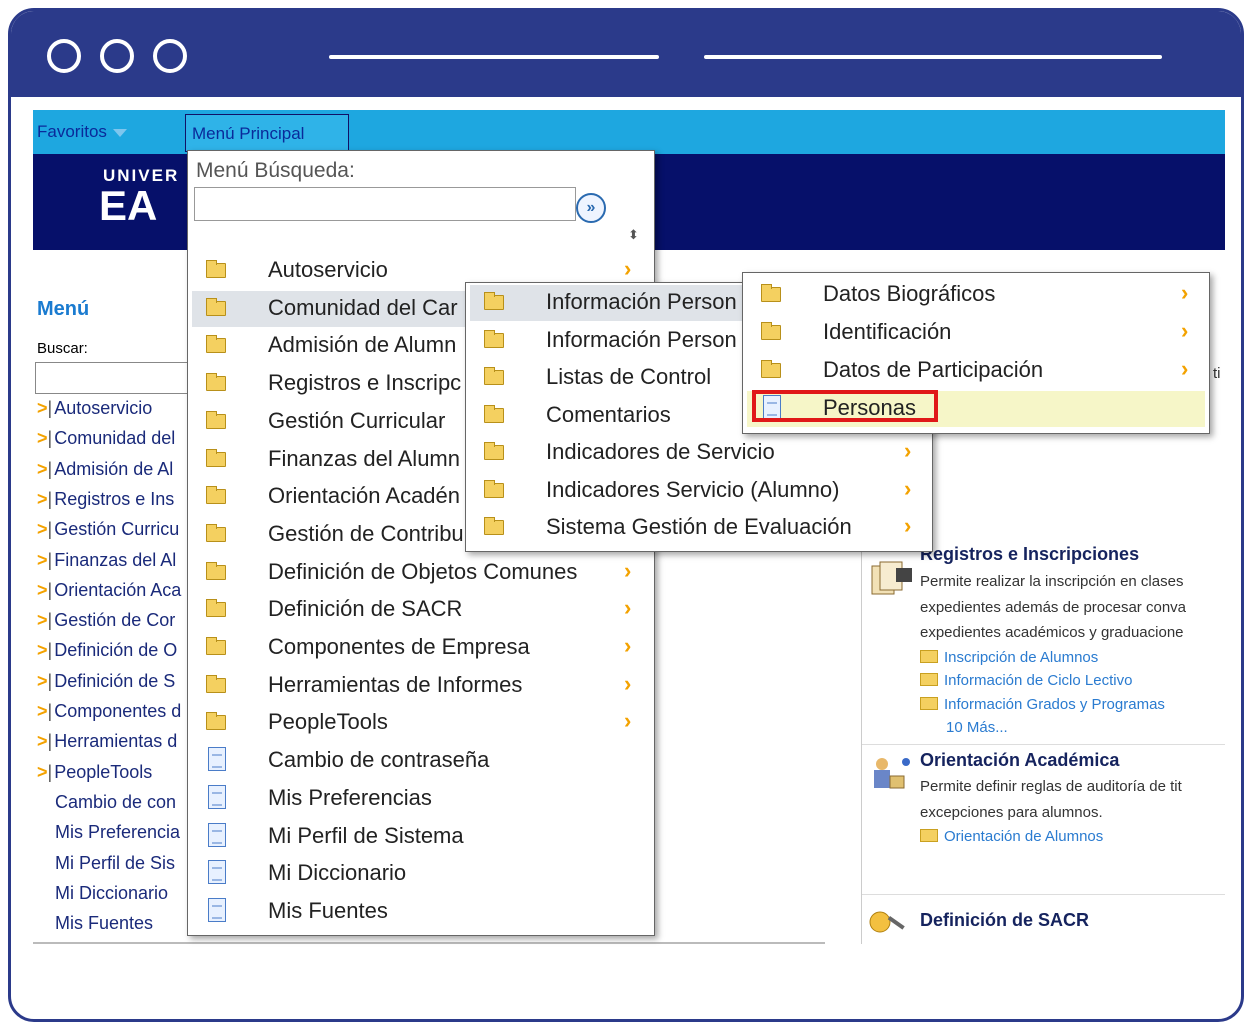 The image size is (1249, 1025). What do you see at coordinates (267, 133) in the screenshot?
I see `menu-principal-button: Menú Principal` at bounding box center [267, 133].